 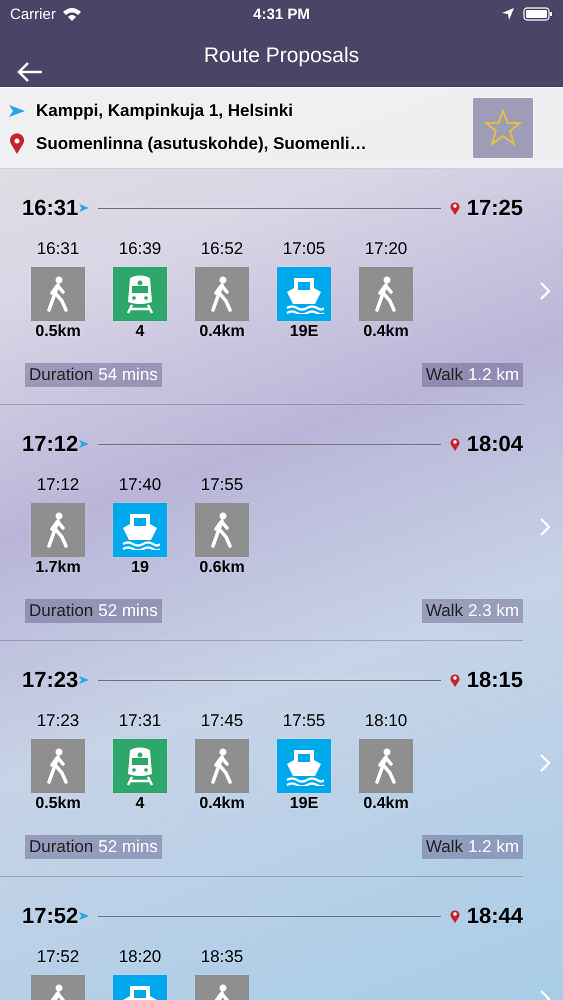 I want to click on arrival-time: 18:15, so click(x=494, y=680).